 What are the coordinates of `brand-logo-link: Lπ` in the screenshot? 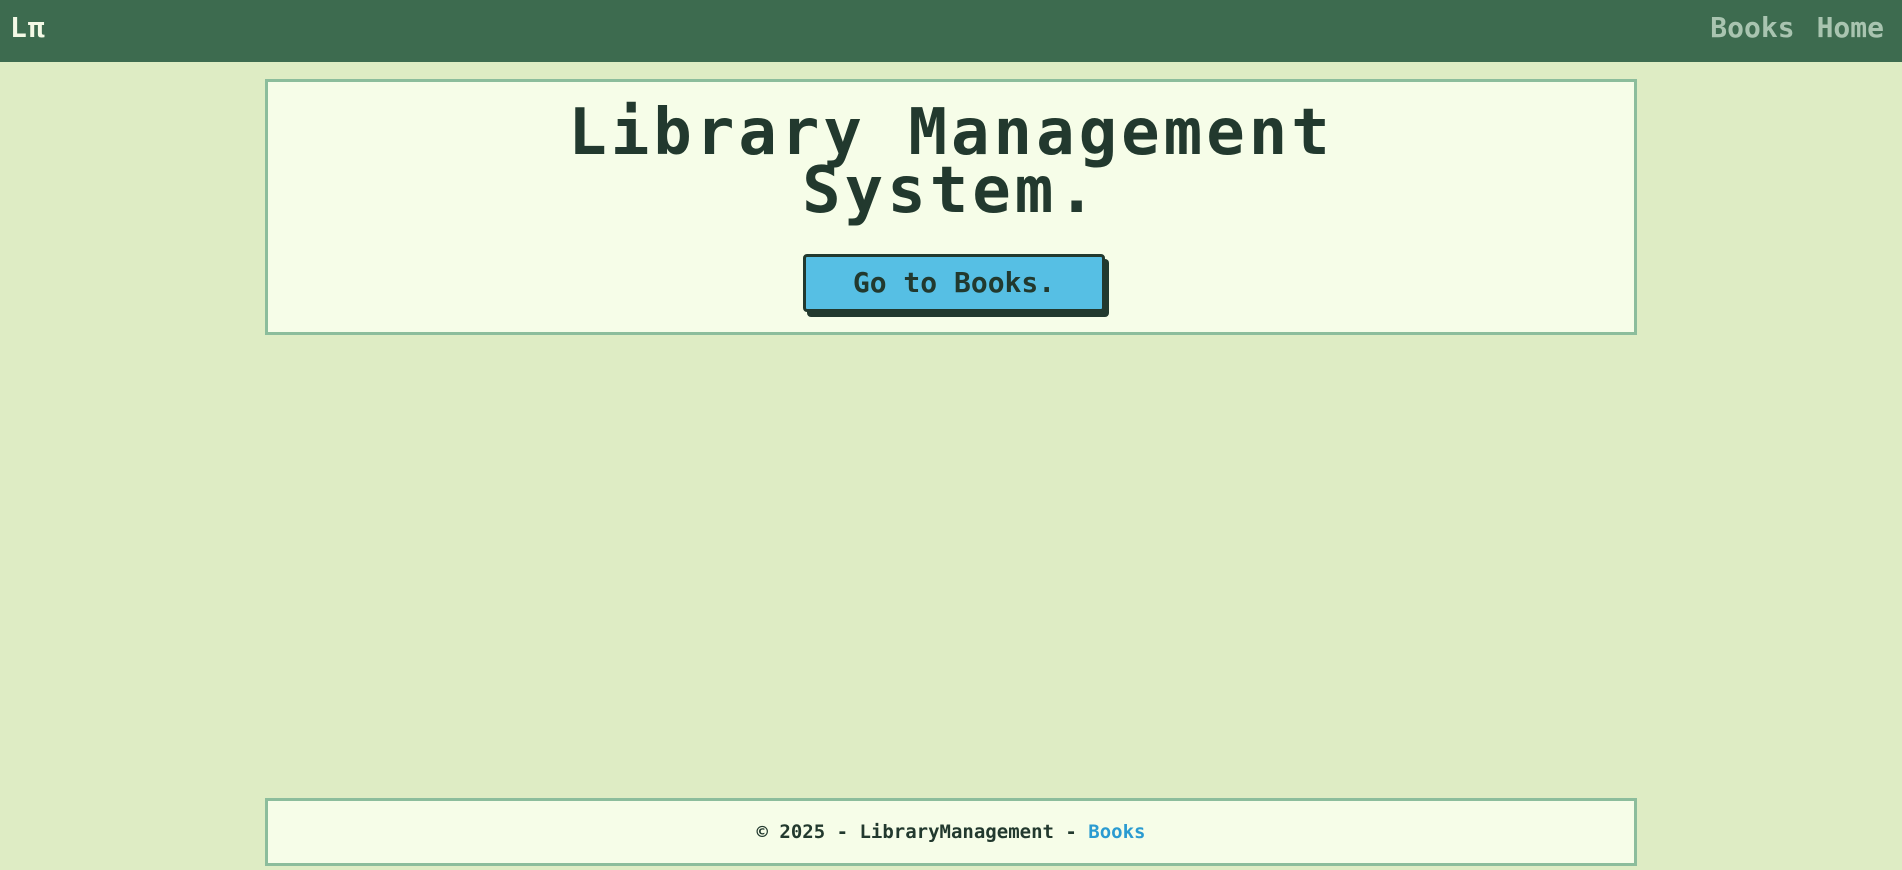 It's located at (28, 28).